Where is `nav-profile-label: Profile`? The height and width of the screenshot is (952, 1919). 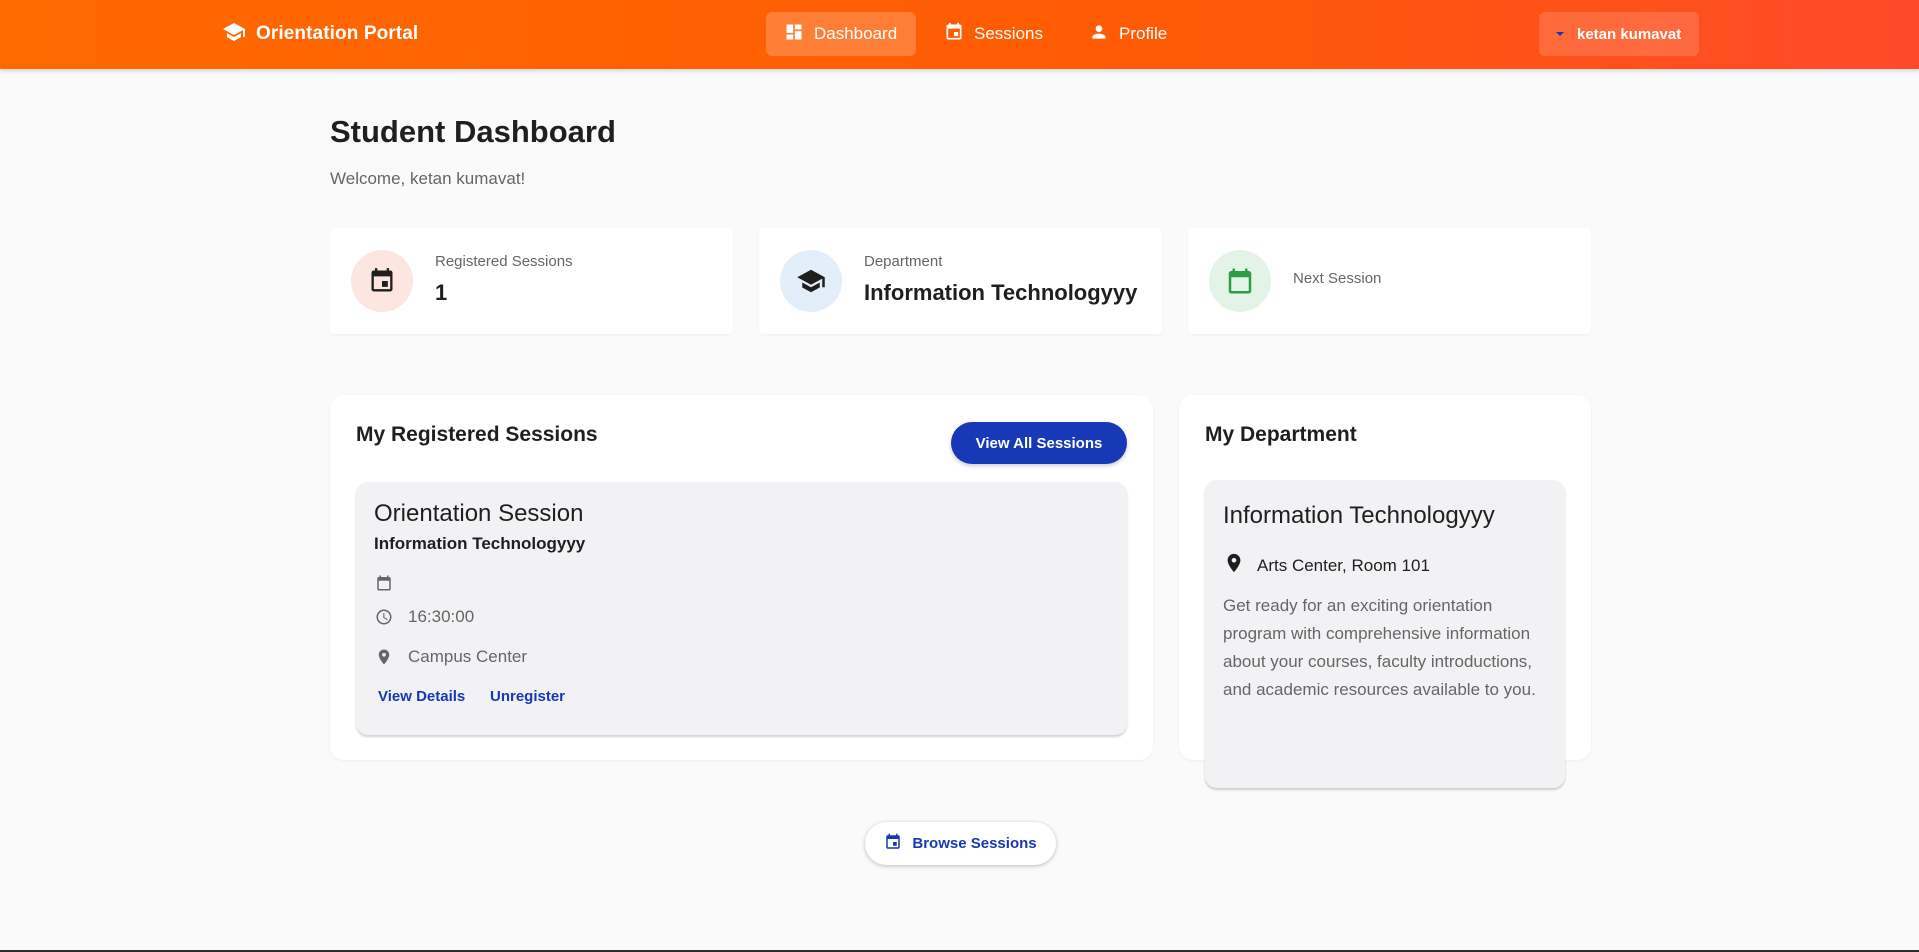
nav-profile-label: Profile is located at coordinates (1143, 33).